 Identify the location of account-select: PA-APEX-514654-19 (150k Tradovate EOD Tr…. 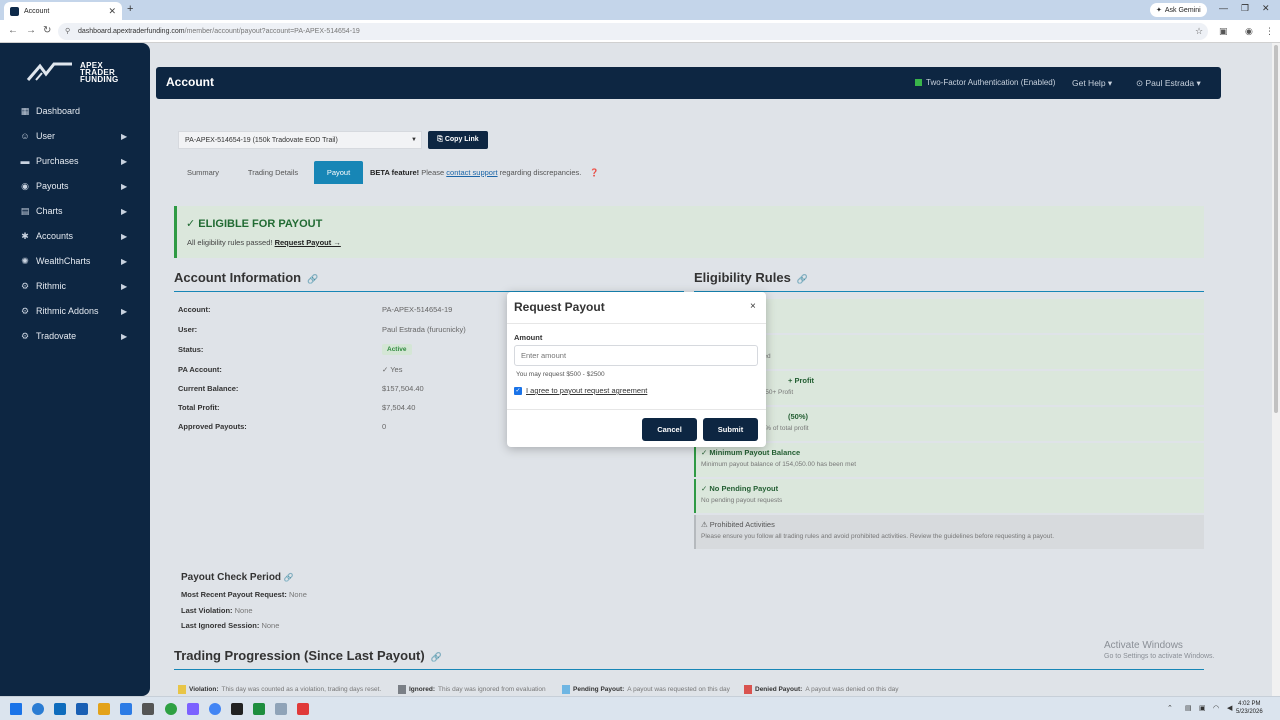
(300, 140).